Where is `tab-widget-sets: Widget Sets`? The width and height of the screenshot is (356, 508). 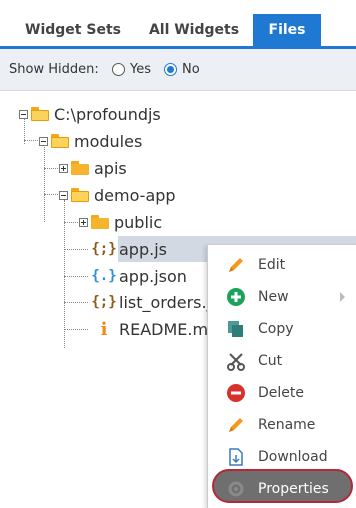 tab-widget-sets: Widget Sets is located at coordinates (73, 30).